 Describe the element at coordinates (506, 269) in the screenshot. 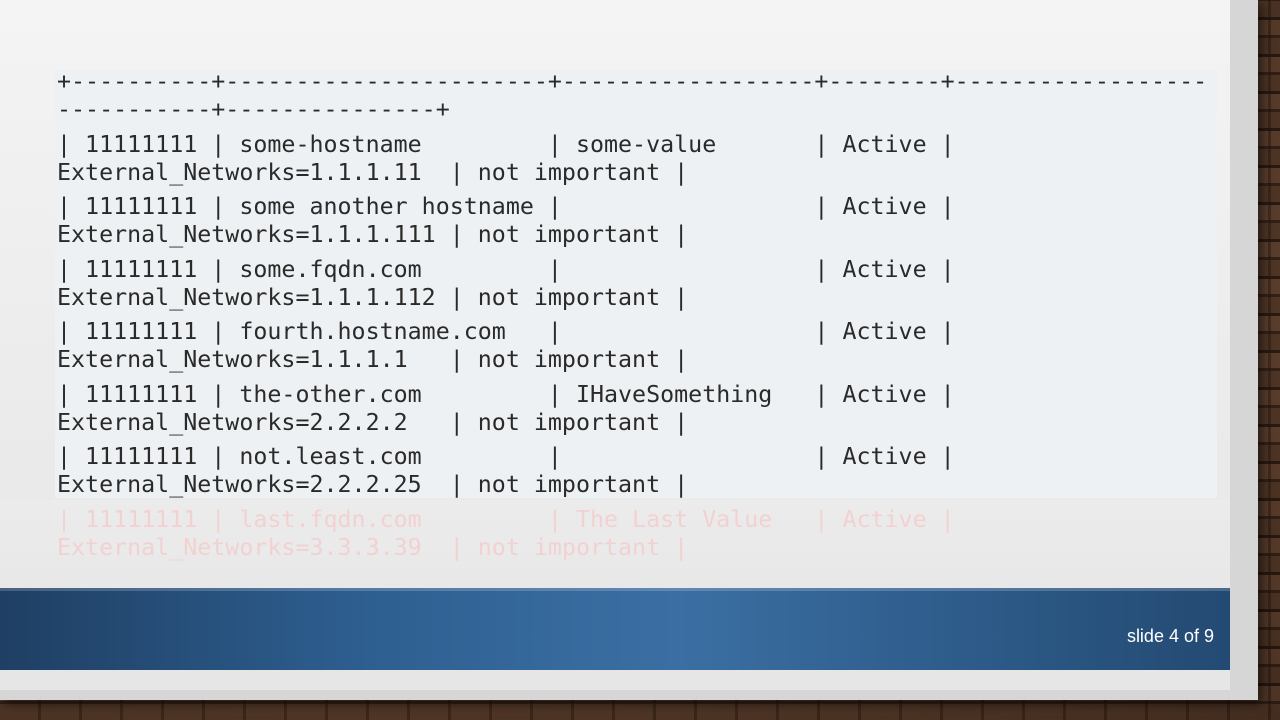

I see `table-row-line: | 11111111 | some.fqdn.com | | Active |` at that location.